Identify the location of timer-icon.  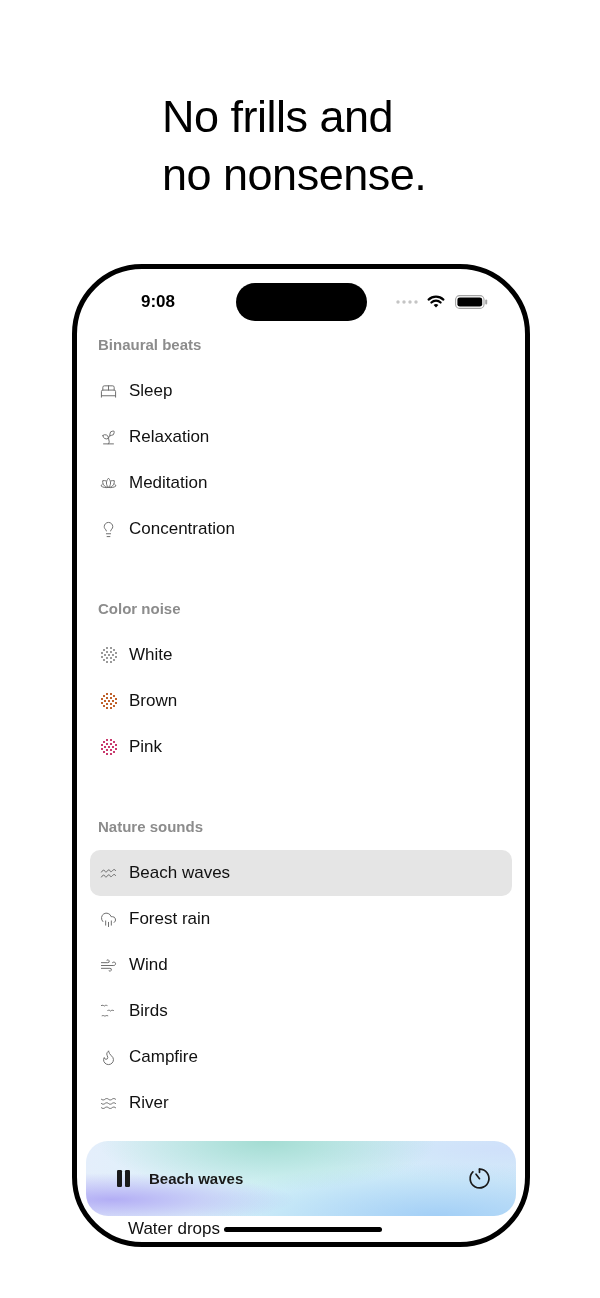
(479, 1178).